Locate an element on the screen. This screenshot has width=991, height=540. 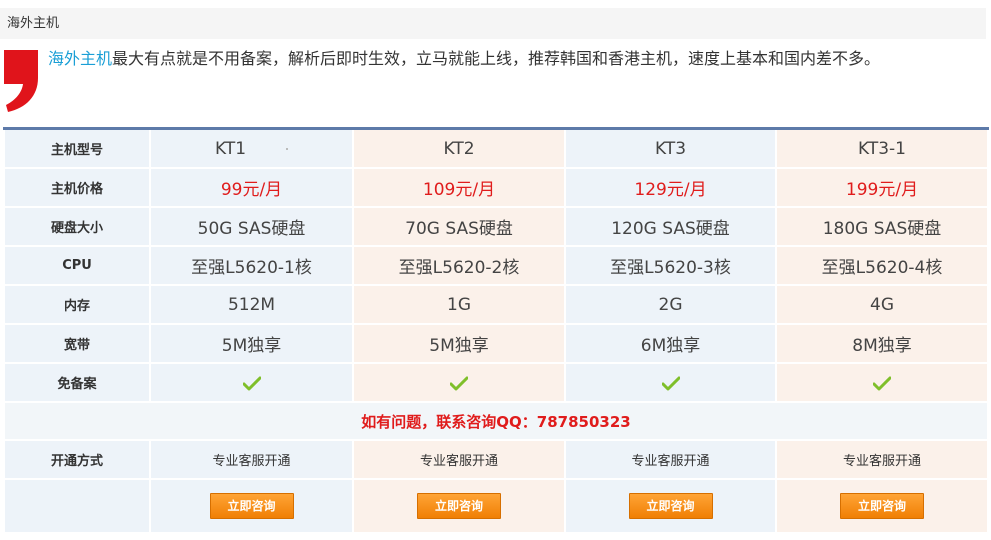
table-row-memory: 内存 512M 1G 2G 4G is located at coordinates (496, 304).